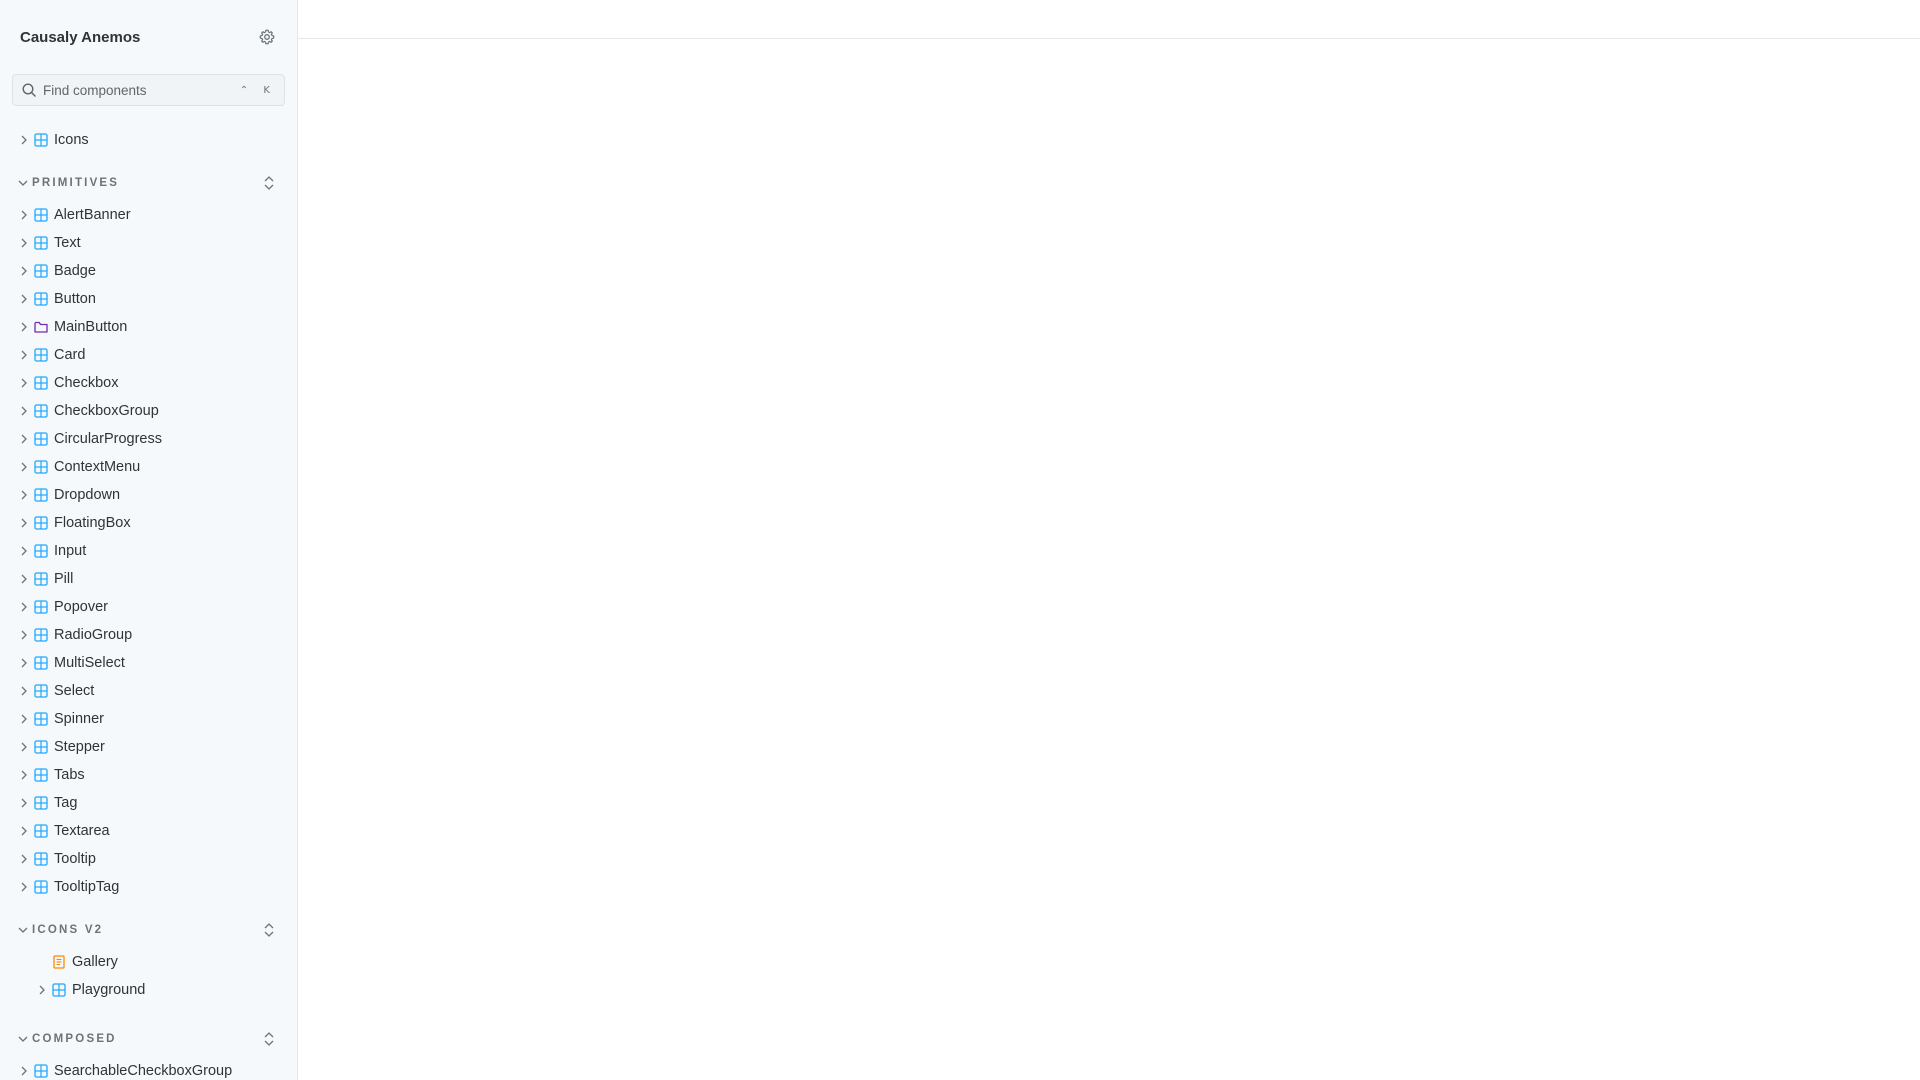  What do you see at coordinates (59, 962) in the screenshot?
I see `document-icon` at bounding box center [59, 962].